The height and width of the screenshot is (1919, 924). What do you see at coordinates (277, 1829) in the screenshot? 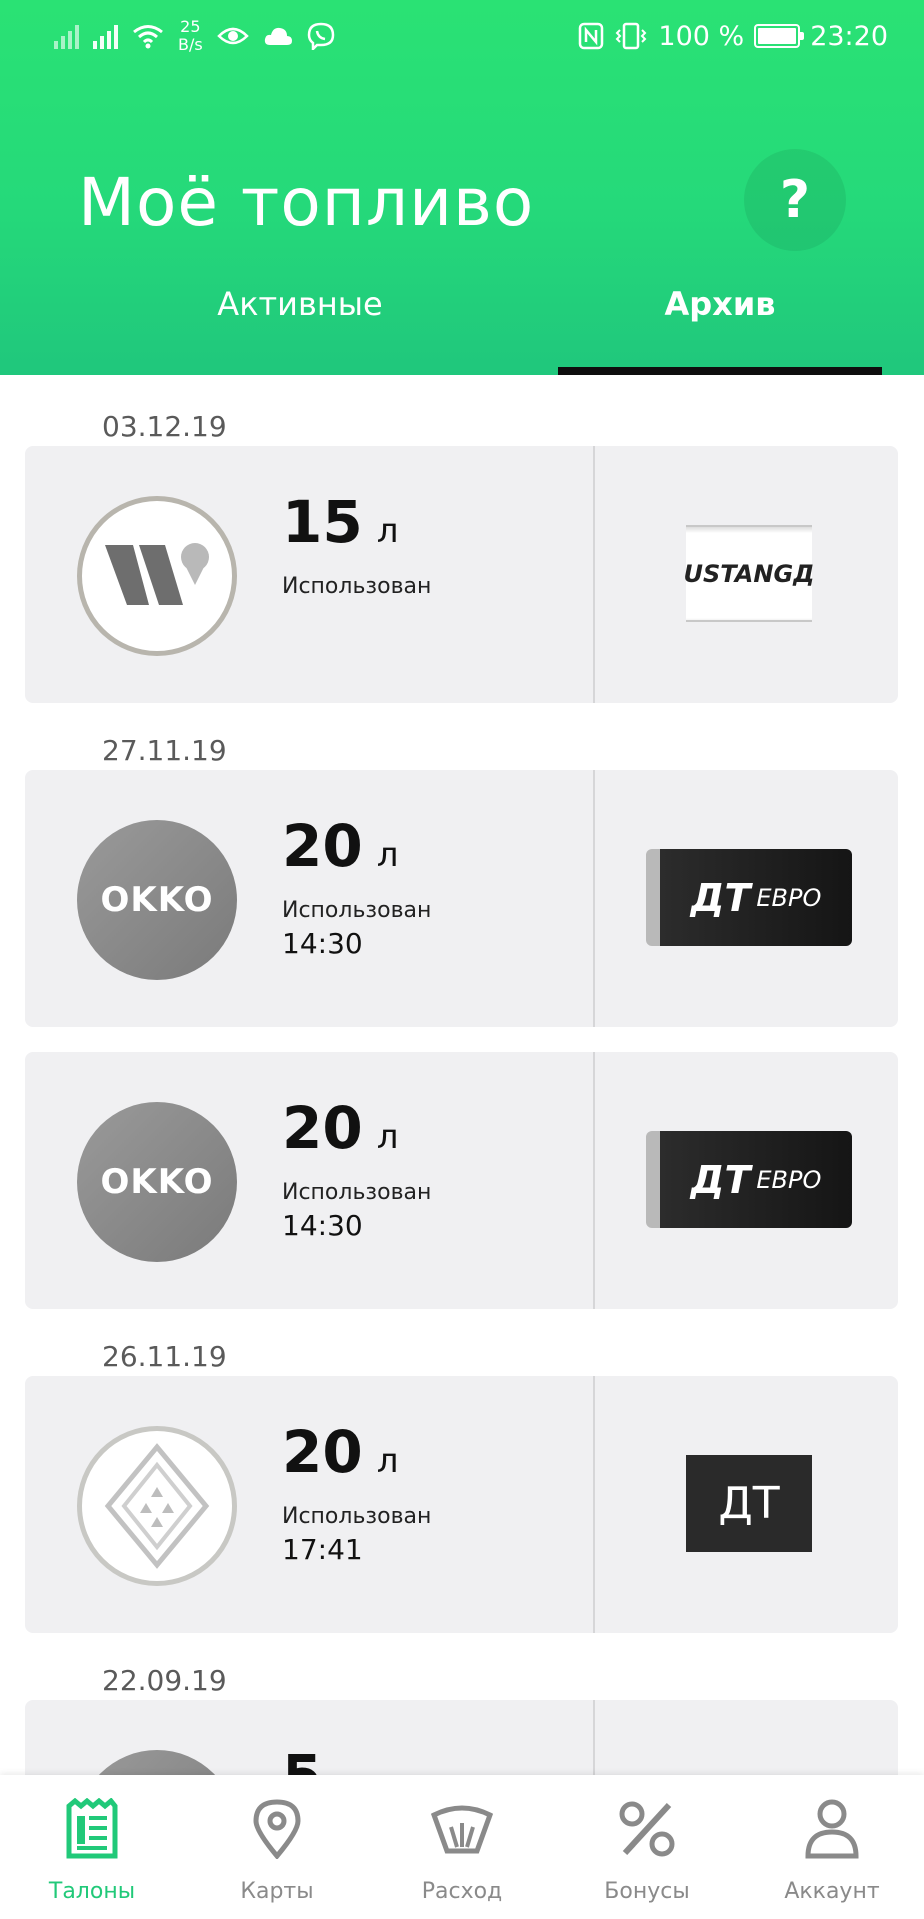
I see `map-pin-icon` at bounding box center [277, 1829].